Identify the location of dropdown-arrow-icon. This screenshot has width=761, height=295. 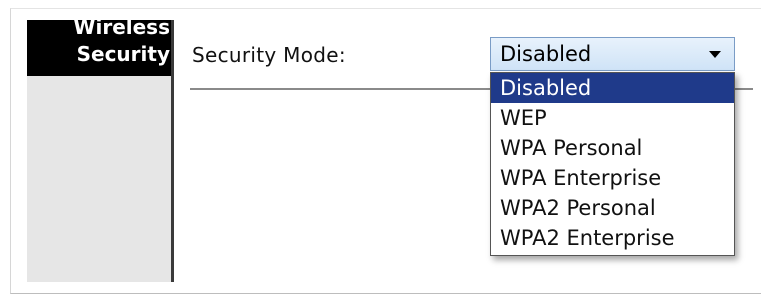
(715, 54).